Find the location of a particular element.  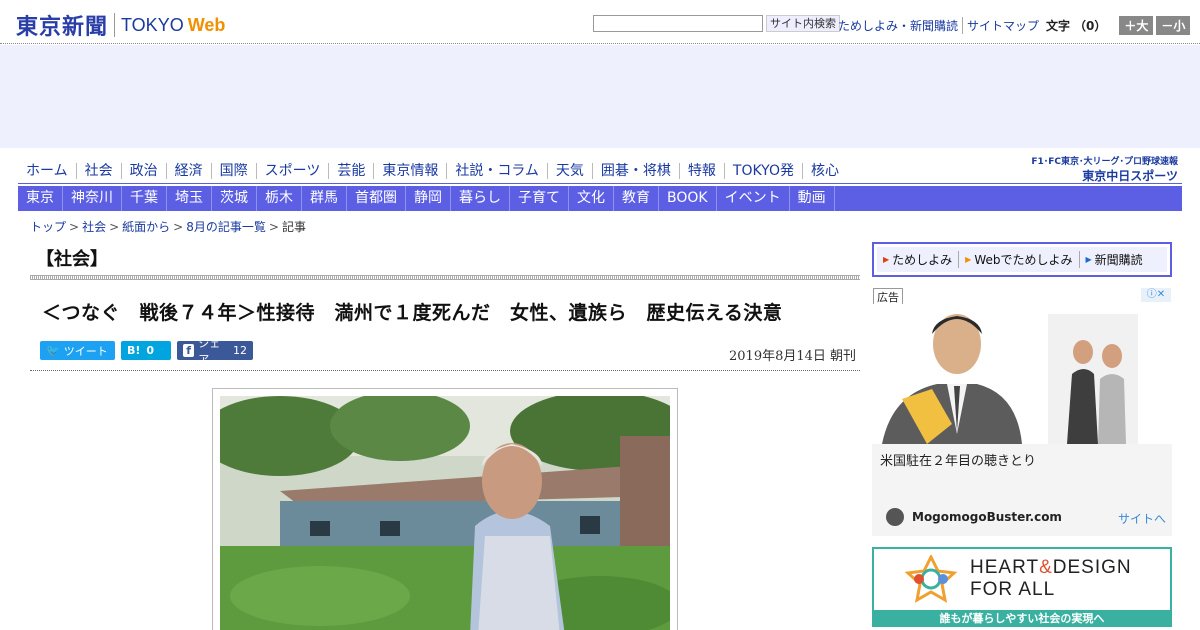

for-all-word: FOR ALL is located at coordinates (1013, 589).